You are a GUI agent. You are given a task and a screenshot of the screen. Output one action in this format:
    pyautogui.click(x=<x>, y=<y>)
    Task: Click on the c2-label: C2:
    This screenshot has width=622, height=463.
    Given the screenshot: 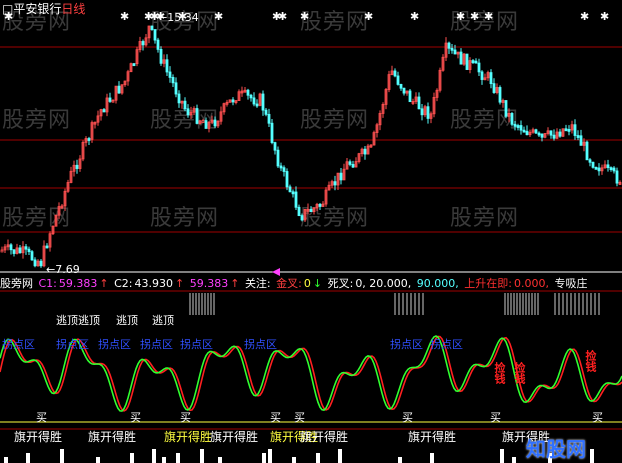 What is the action you would take?
    pyautogui.click(x=123, y=283)
    